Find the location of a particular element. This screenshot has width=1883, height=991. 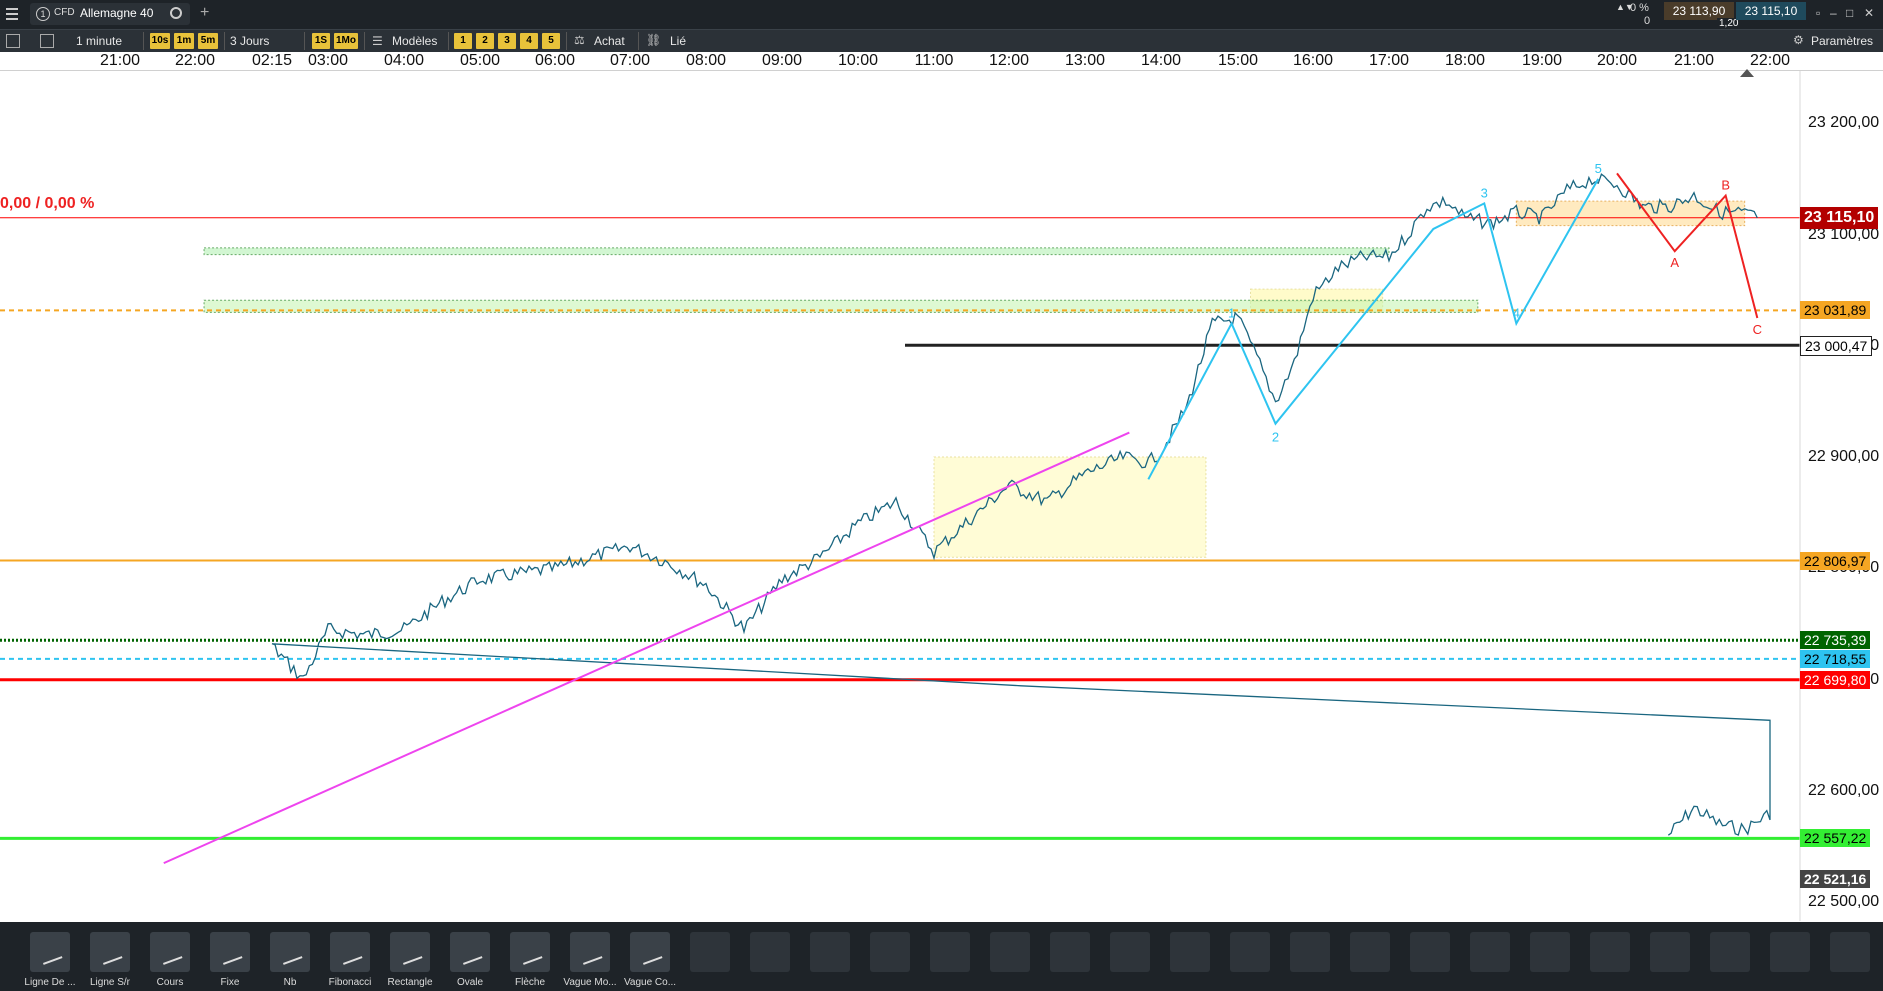

text-note-tool-button is located at coordinates (290, 952).